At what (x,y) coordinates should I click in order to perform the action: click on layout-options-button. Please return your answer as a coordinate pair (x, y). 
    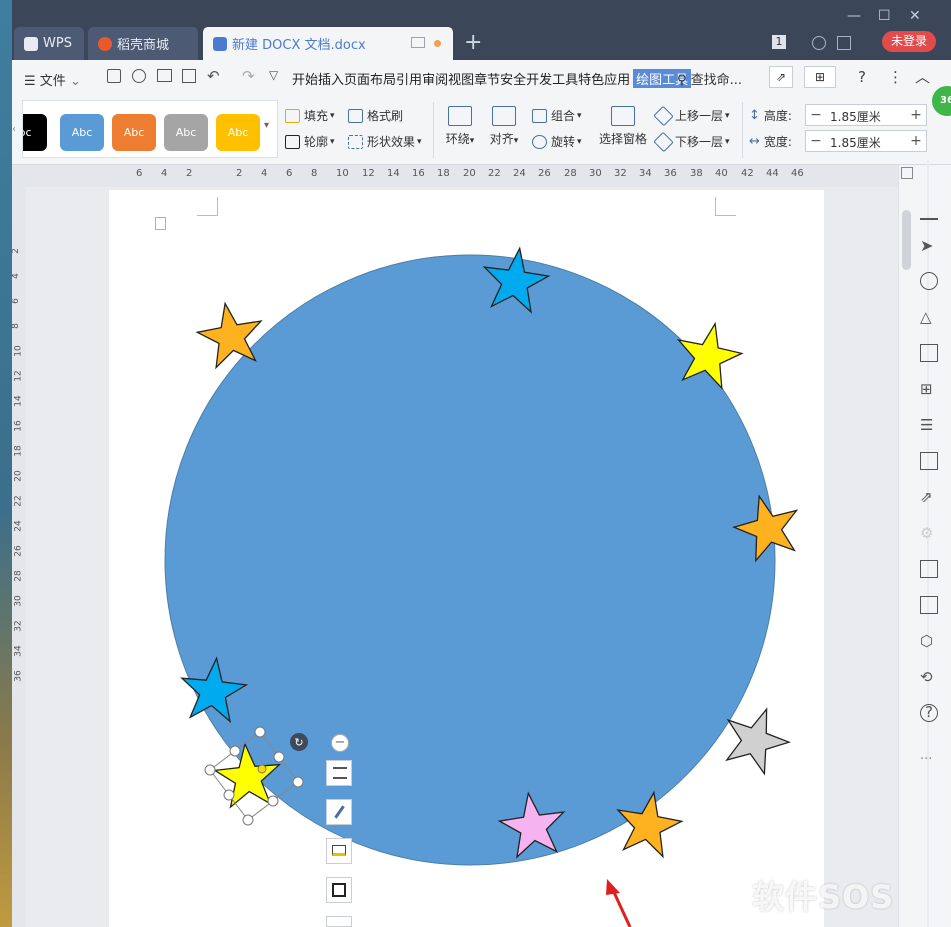
    Looking at the image, I should click on (339, 773).